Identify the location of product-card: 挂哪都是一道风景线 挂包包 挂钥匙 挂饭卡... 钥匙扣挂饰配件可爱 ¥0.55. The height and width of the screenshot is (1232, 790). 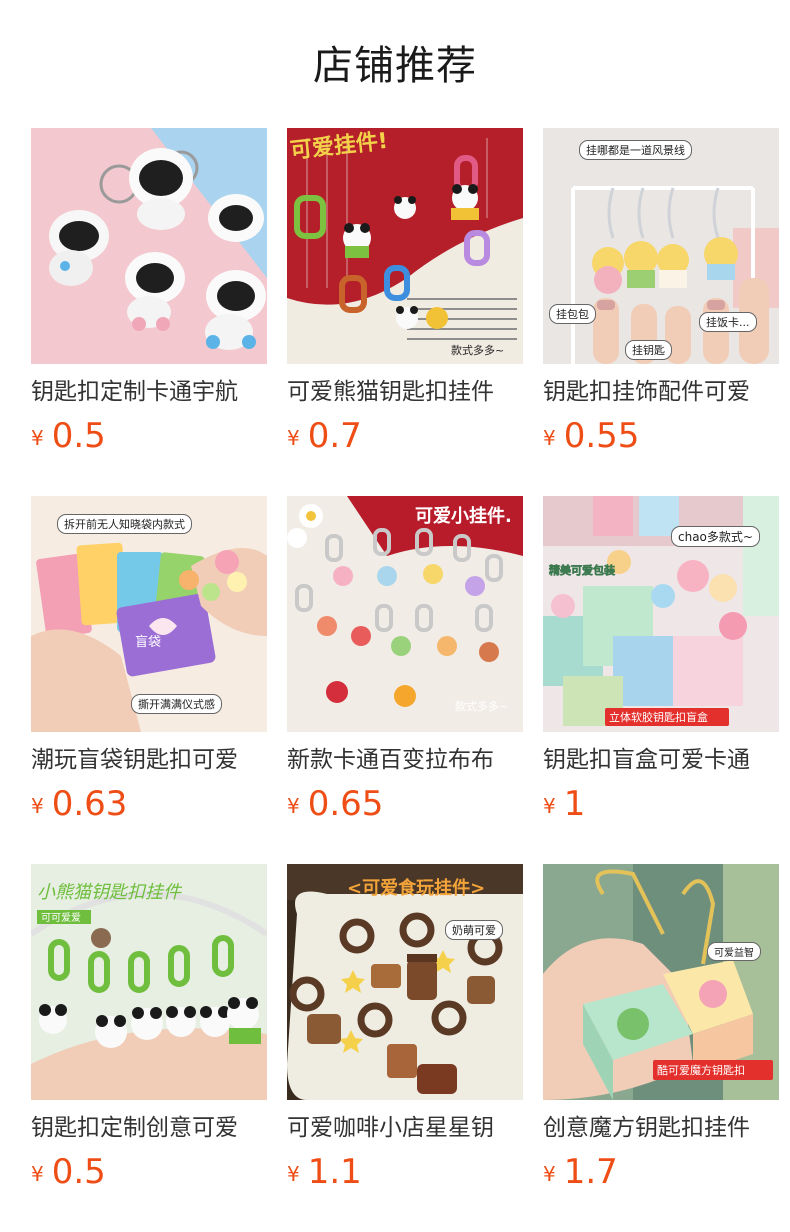
(661, 312).